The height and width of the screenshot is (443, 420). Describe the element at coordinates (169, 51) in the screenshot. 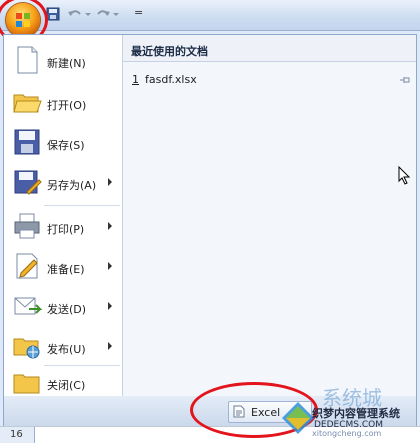

I see `recent-documents-title: 最近使用的文档` at that location.